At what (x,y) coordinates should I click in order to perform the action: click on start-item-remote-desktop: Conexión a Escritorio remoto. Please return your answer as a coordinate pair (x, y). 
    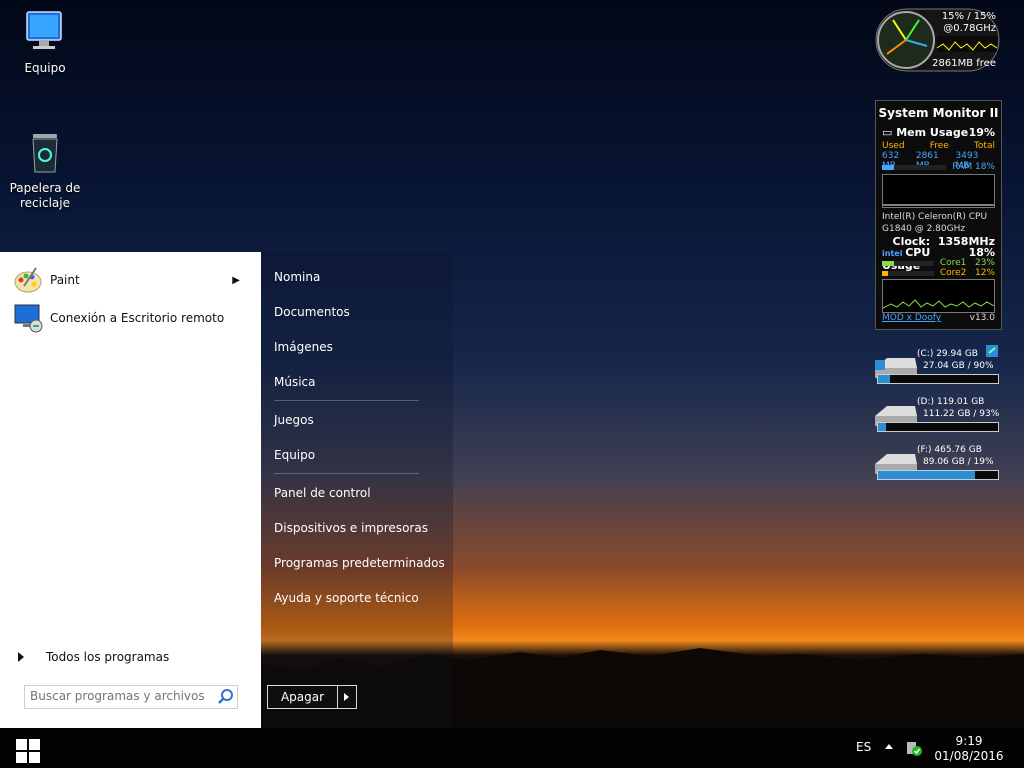
    Looking at the image, I should click on (132, 318).